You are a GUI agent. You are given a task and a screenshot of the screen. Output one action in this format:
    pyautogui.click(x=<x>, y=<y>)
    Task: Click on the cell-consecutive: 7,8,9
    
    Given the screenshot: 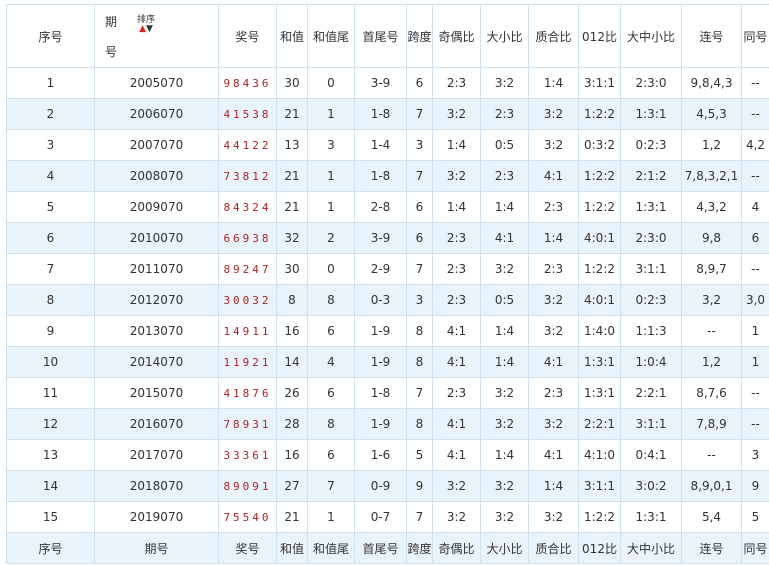 What is the action you would take?
    pyautogui.click(x=711, y=424)
    